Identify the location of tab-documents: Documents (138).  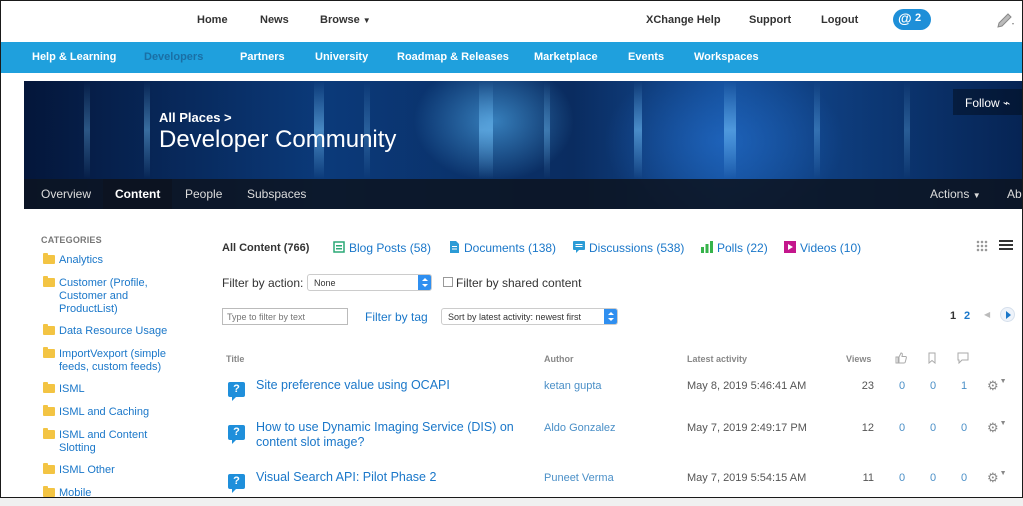
(503, 248).